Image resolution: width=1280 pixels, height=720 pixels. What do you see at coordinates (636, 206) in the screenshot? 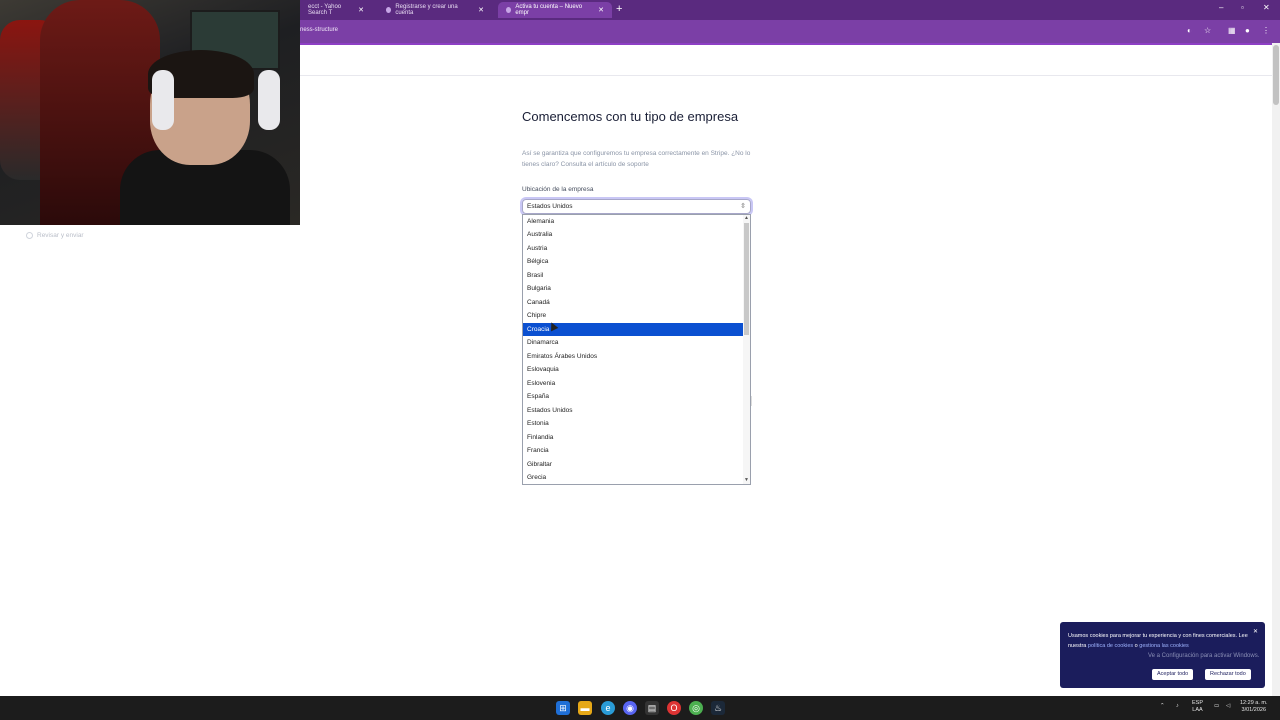
I see `country-select: Estados Unidos ⇳` at bounding box center [636, 206].